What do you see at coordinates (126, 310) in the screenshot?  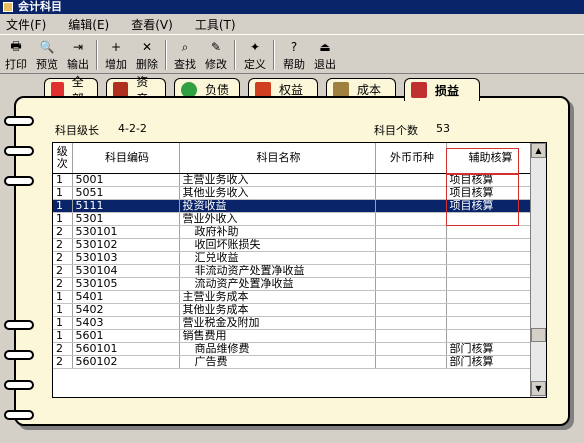 I see `code-cell: 5402` at bounding box center [126, 310].